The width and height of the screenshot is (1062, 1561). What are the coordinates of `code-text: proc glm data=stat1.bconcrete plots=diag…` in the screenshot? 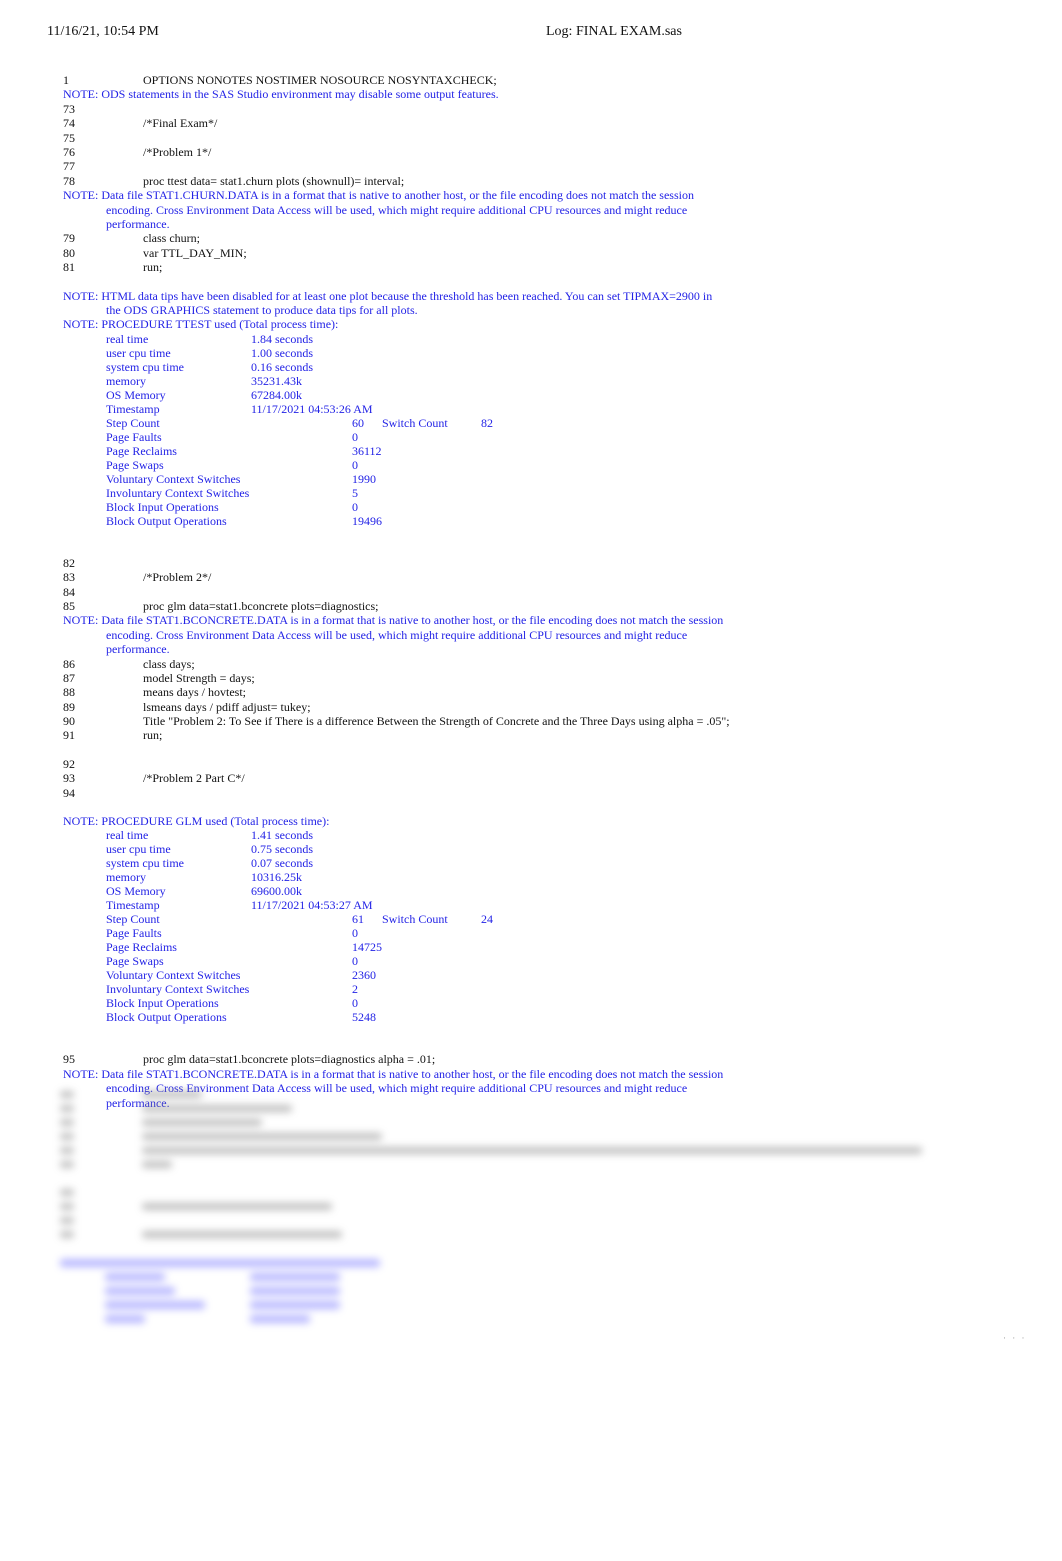 It's located at (261, 605).